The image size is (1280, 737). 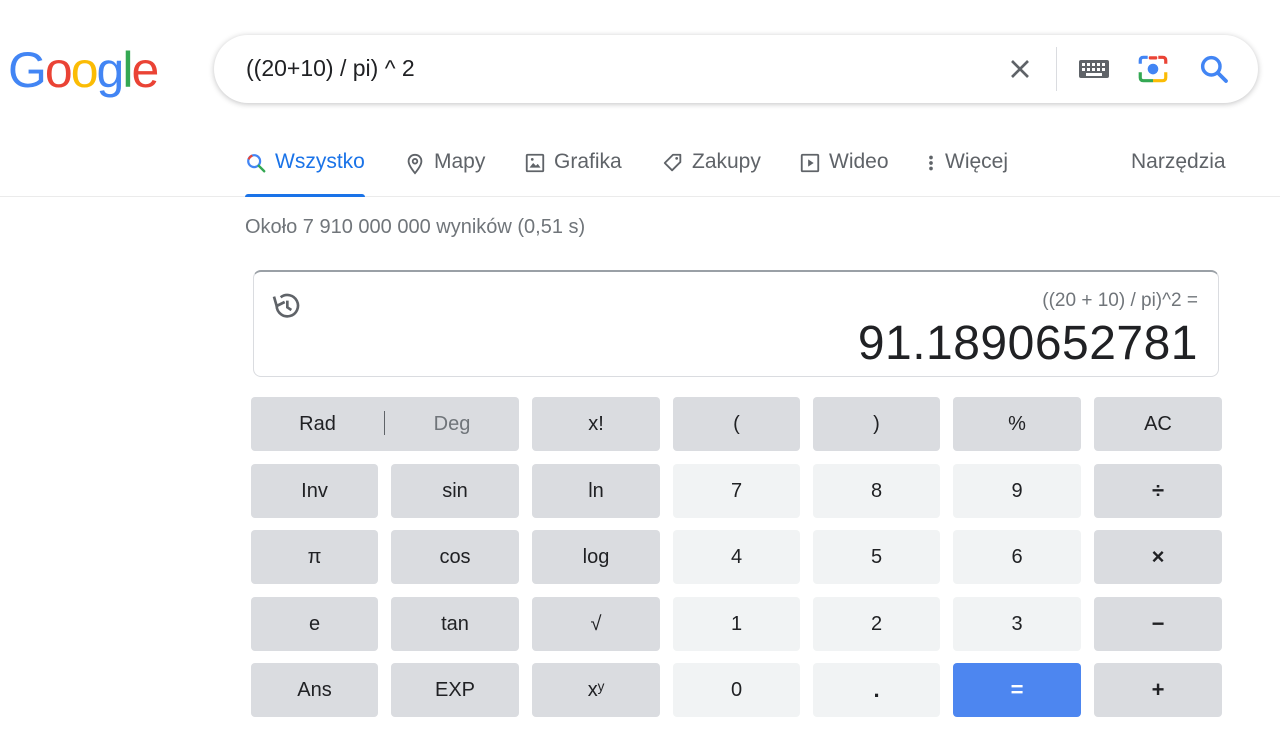 I want to click on history-icon, so click(x=286, y=306).